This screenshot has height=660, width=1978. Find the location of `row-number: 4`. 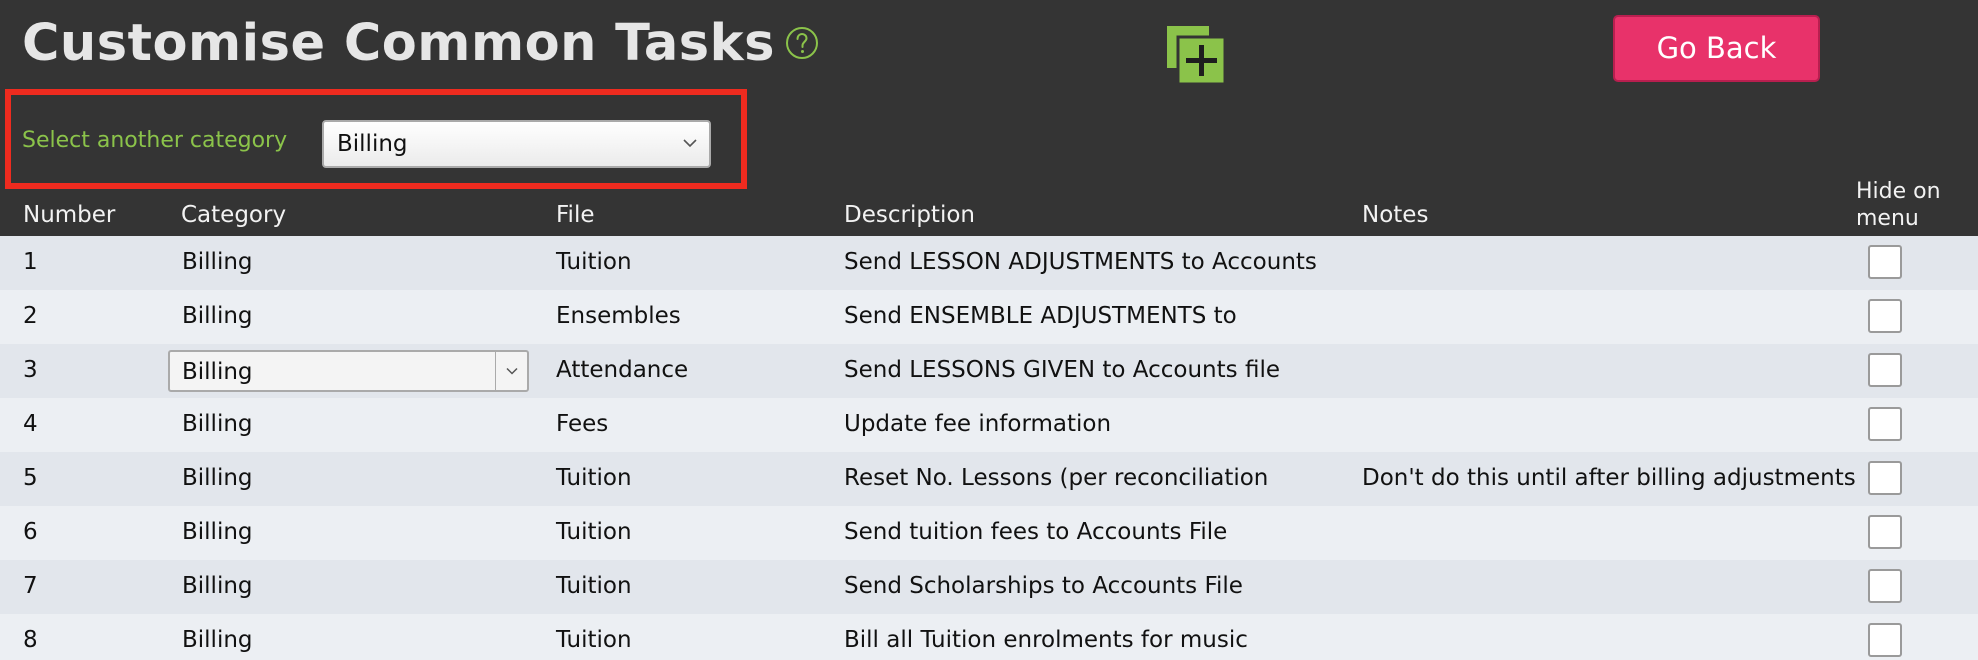

row-number: 4 is located at coordinates (30, 424).